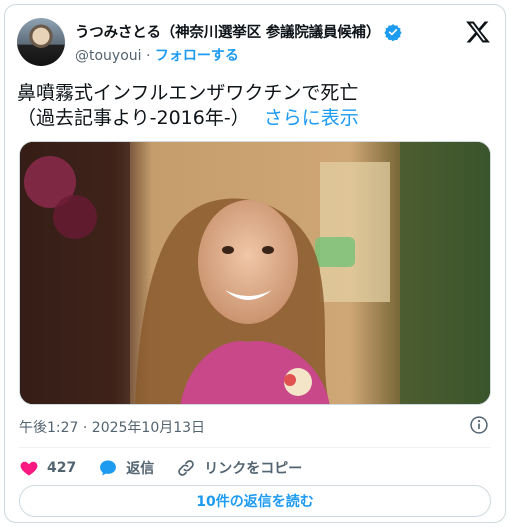 The width and height of the screenshot is (510, 527). I want to click on x-logo-icon, so click(478, 32).